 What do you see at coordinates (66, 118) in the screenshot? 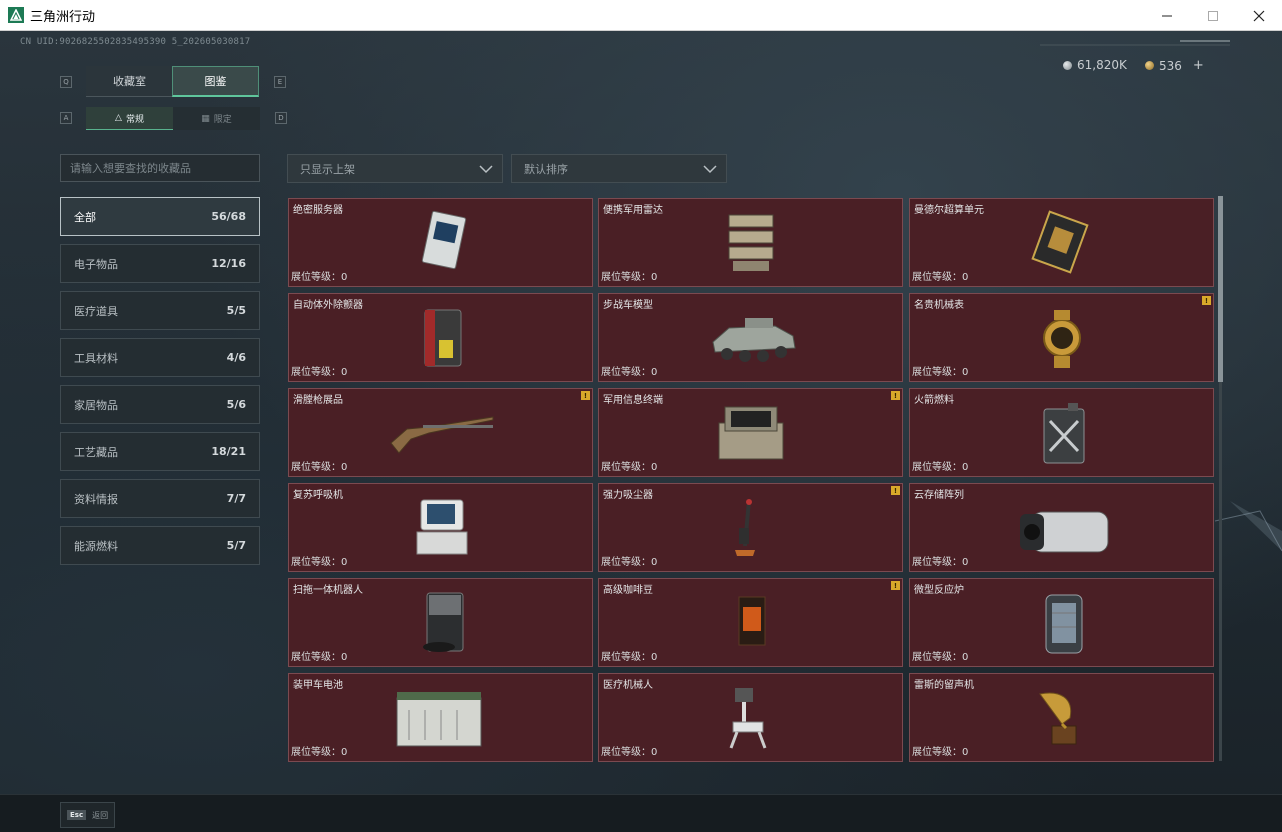
I see `subtab-left-key-hint: A` at bounding box center [66, 118].